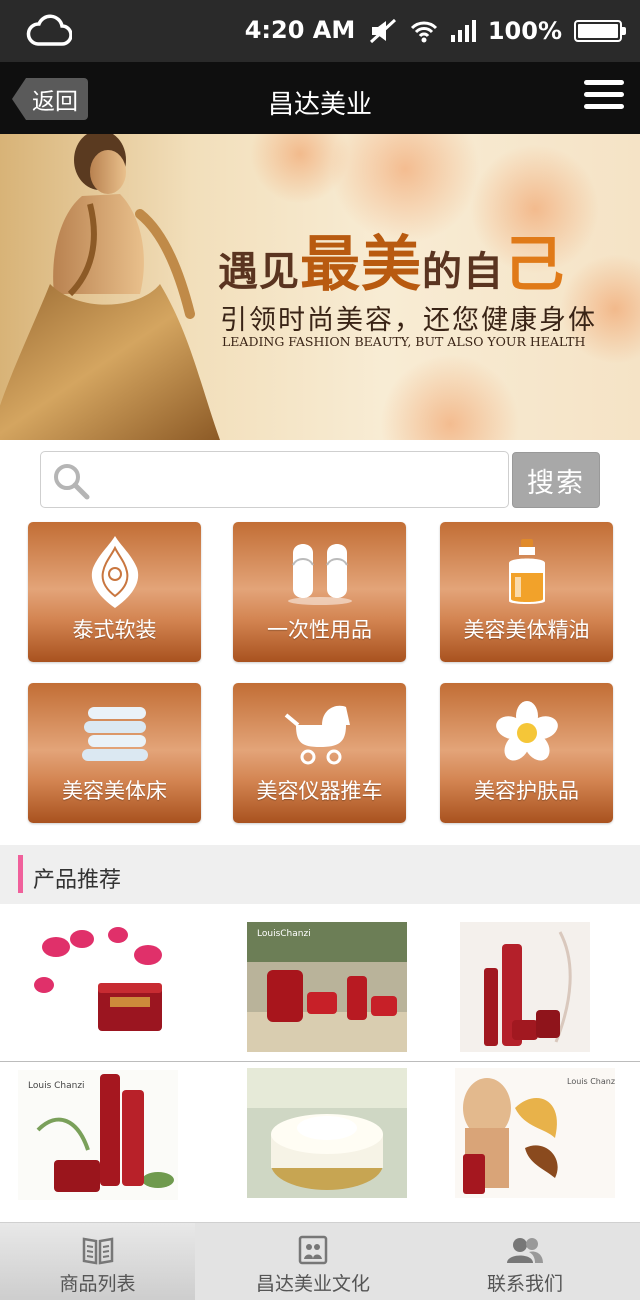  Describe the element at coordinates (423, 32) in the screenshot. I see `wifi-icon` at that location.